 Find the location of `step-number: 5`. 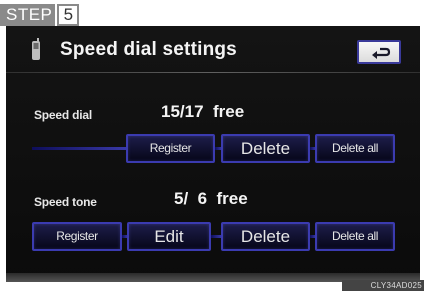

step-number: 5 is located at coordinates (68, 15).